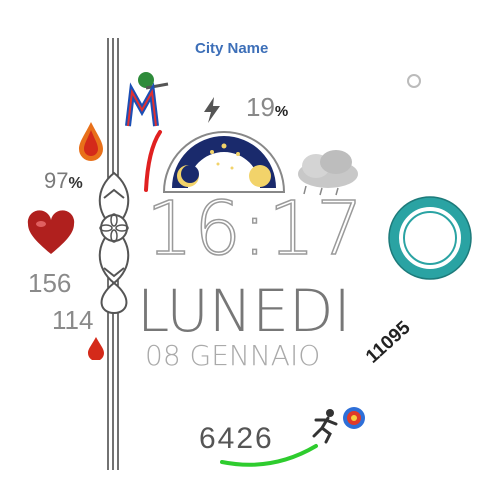 The image size is (480, 480). I want to click on clock-time: 16:17, so click(255, 229).